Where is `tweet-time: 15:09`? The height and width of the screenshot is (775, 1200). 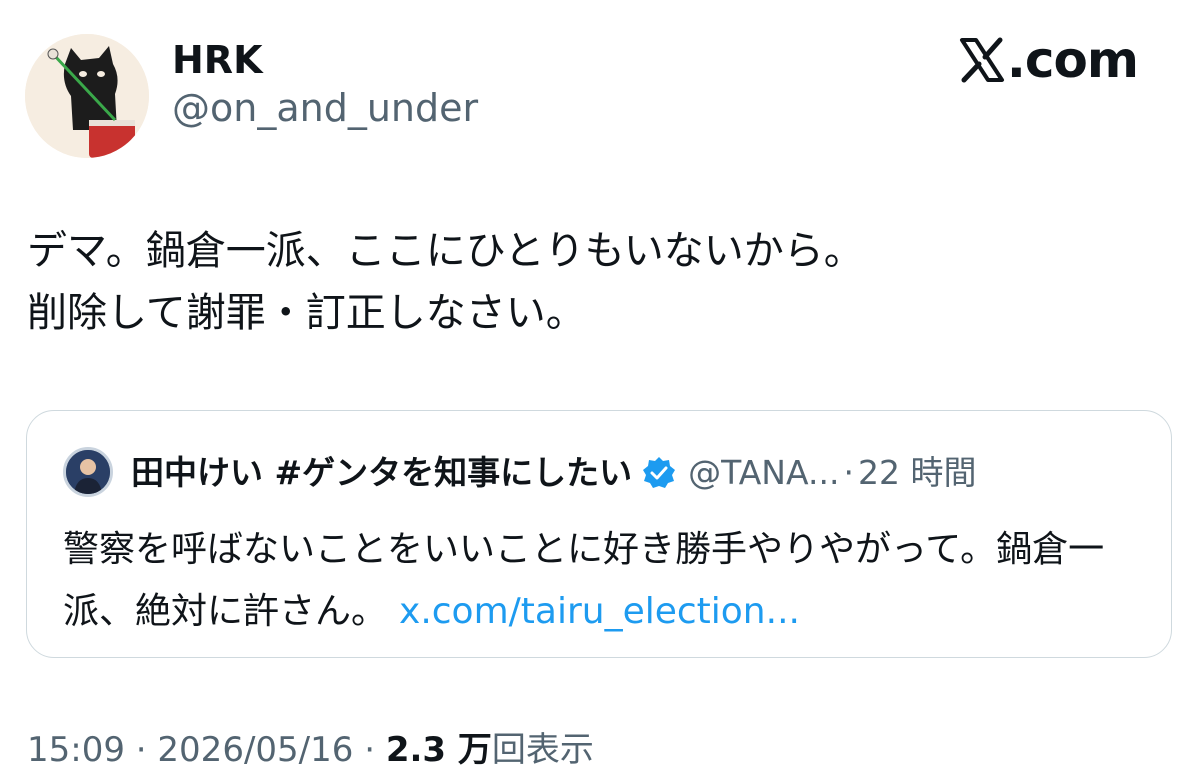
tweet-time: 15:09 is located at coordinates (76, 750).